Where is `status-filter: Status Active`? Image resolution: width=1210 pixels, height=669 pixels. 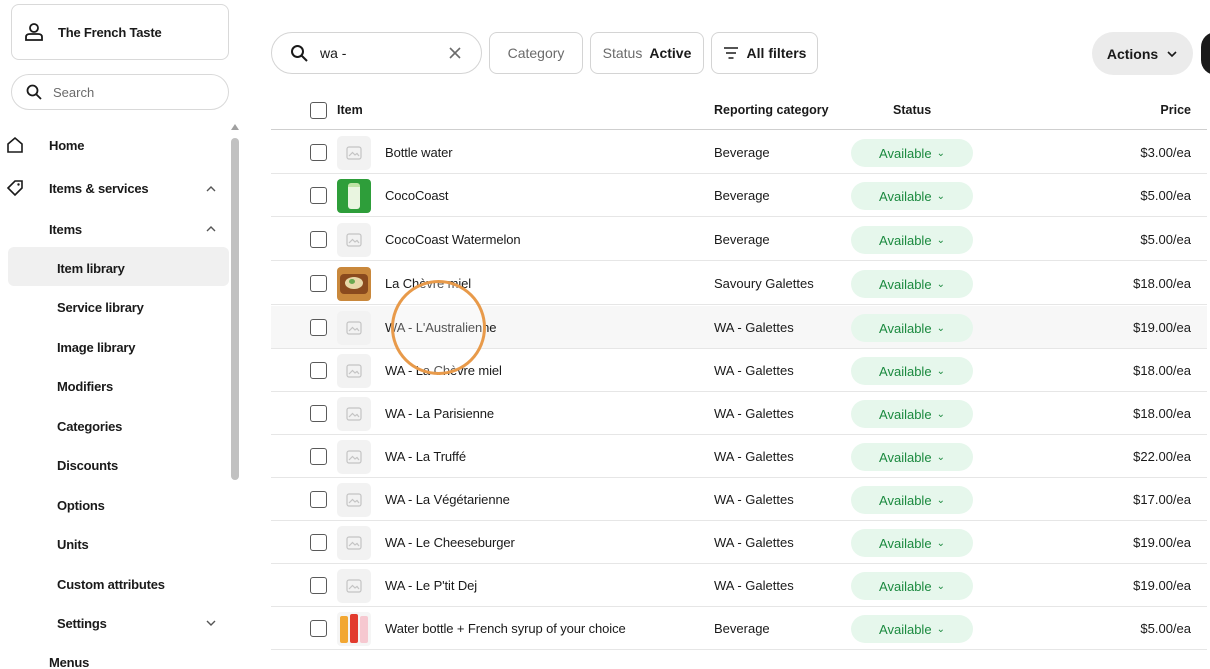
status-filter: Status Active is located at coordinates (647, 53).